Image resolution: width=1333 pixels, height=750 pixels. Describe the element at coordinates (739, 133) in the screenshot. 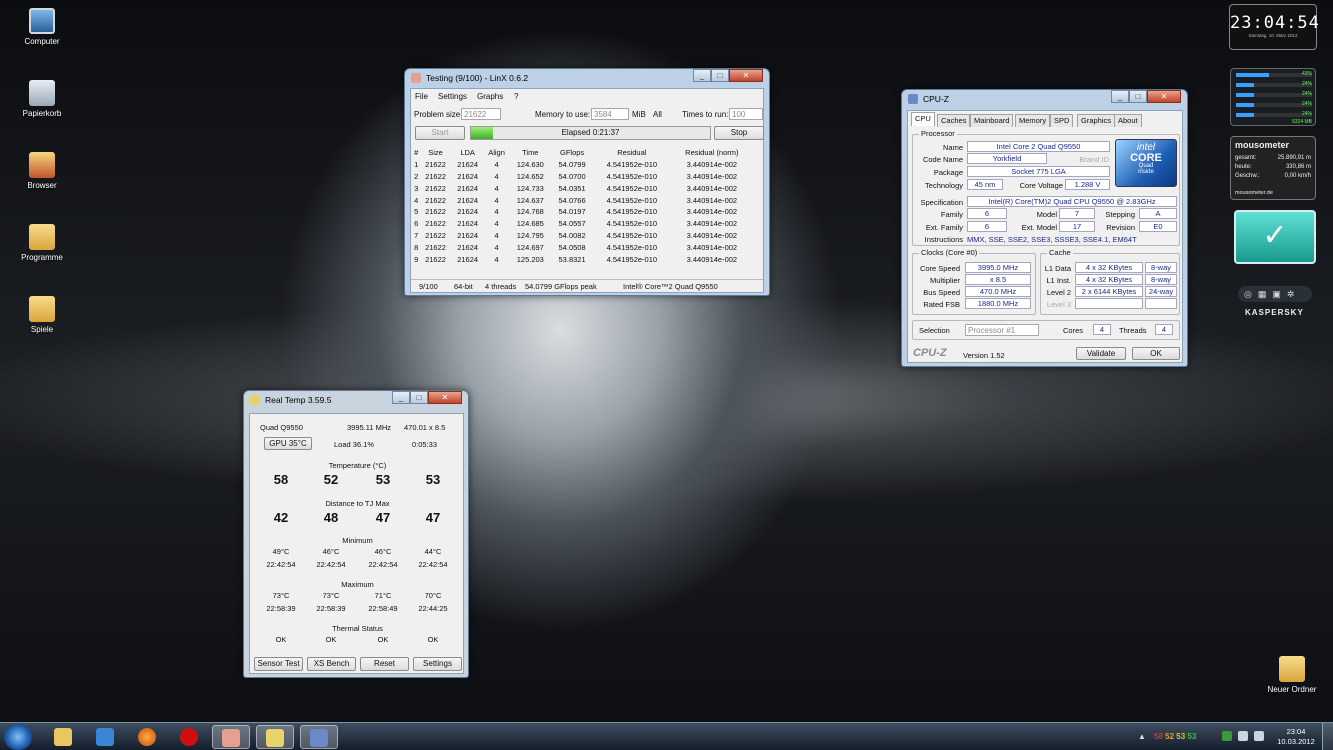

I see `stop-button: Stop` at that location.